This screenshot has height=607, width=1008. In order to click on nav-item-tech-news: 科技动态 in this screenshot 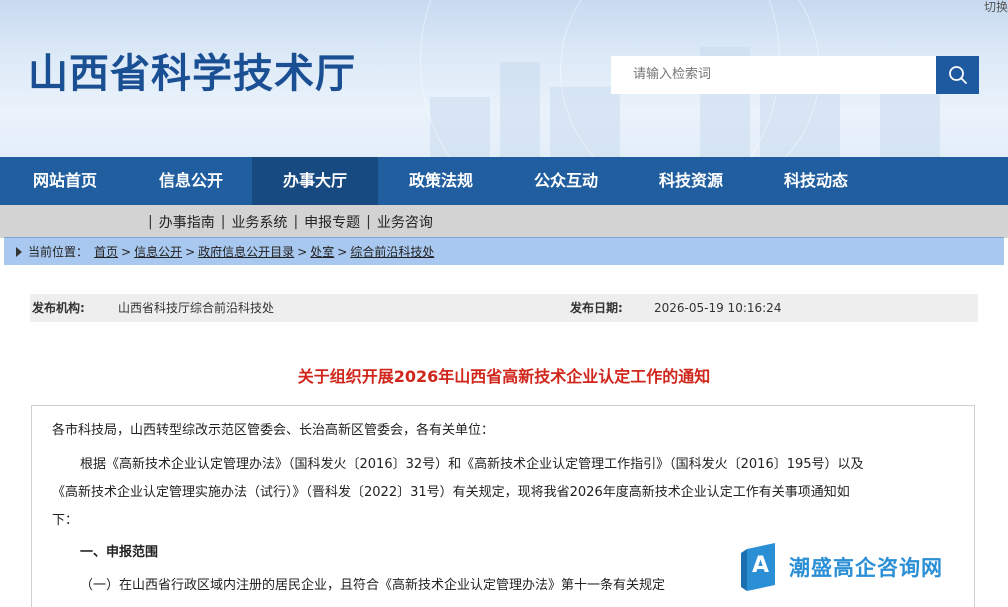, I will do `click(816, 181)`.